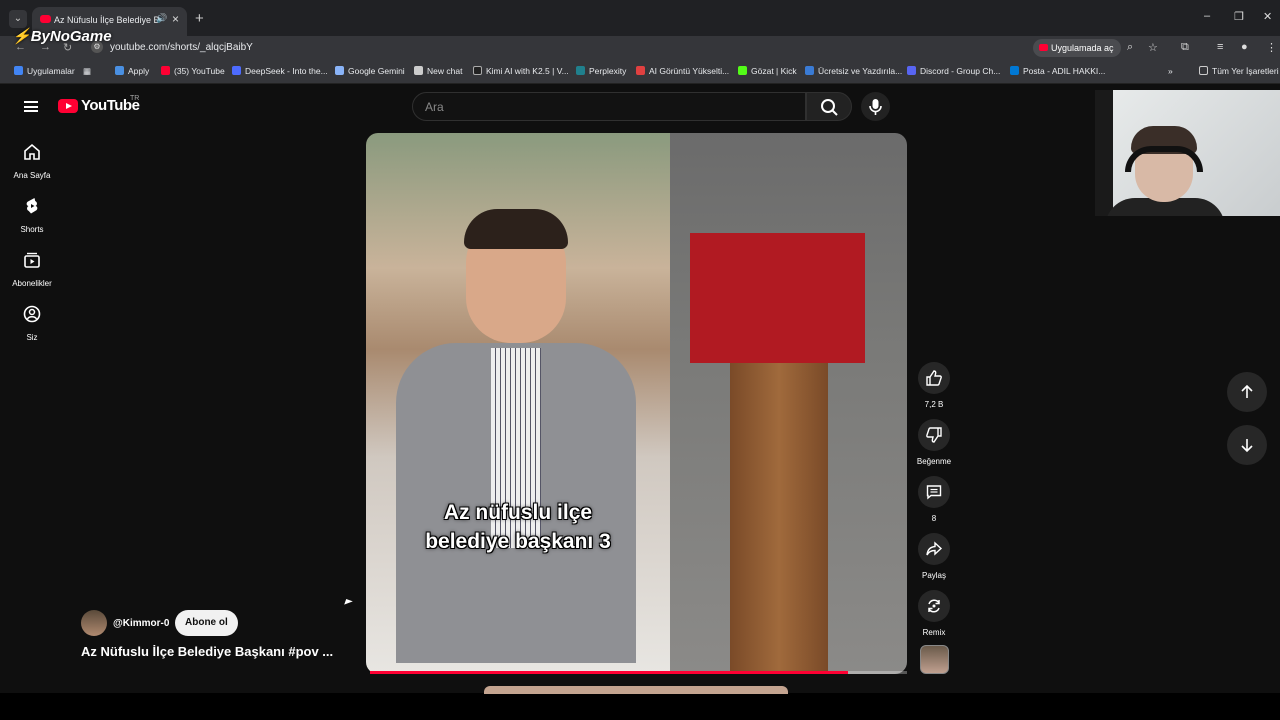 The image size is (1280, 720). I want to click on you-icon, so click(32, 314).